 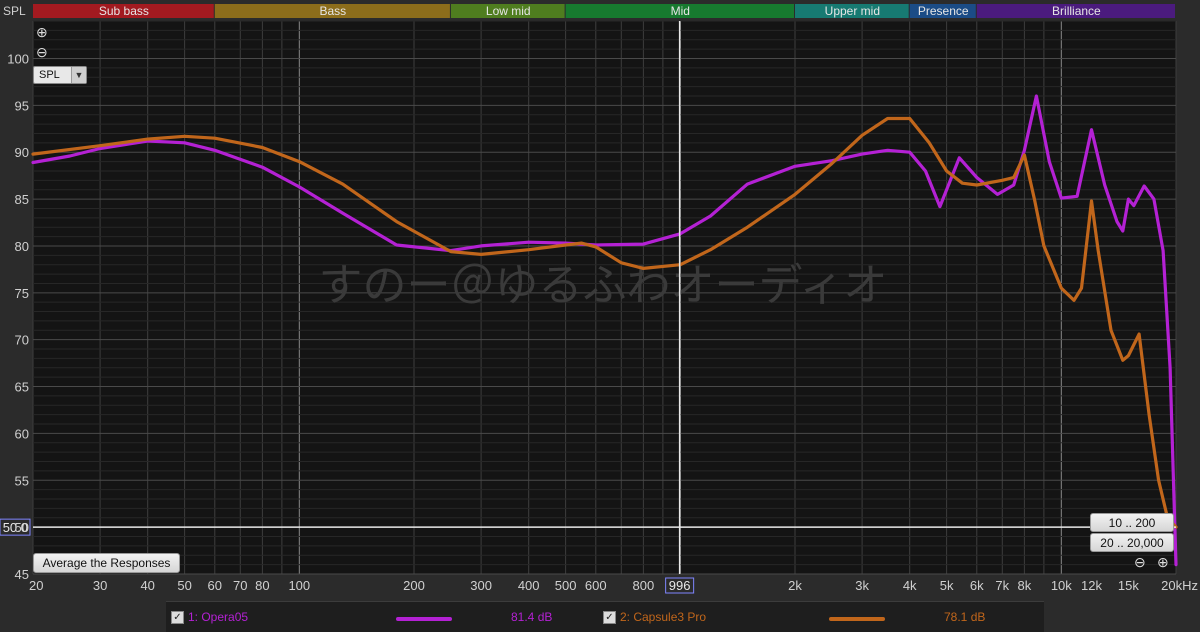 What do you see at coordinates (14, 11) in the screenshot?
I see `y-axis-label: SPL` at bounding box center [14, 11].